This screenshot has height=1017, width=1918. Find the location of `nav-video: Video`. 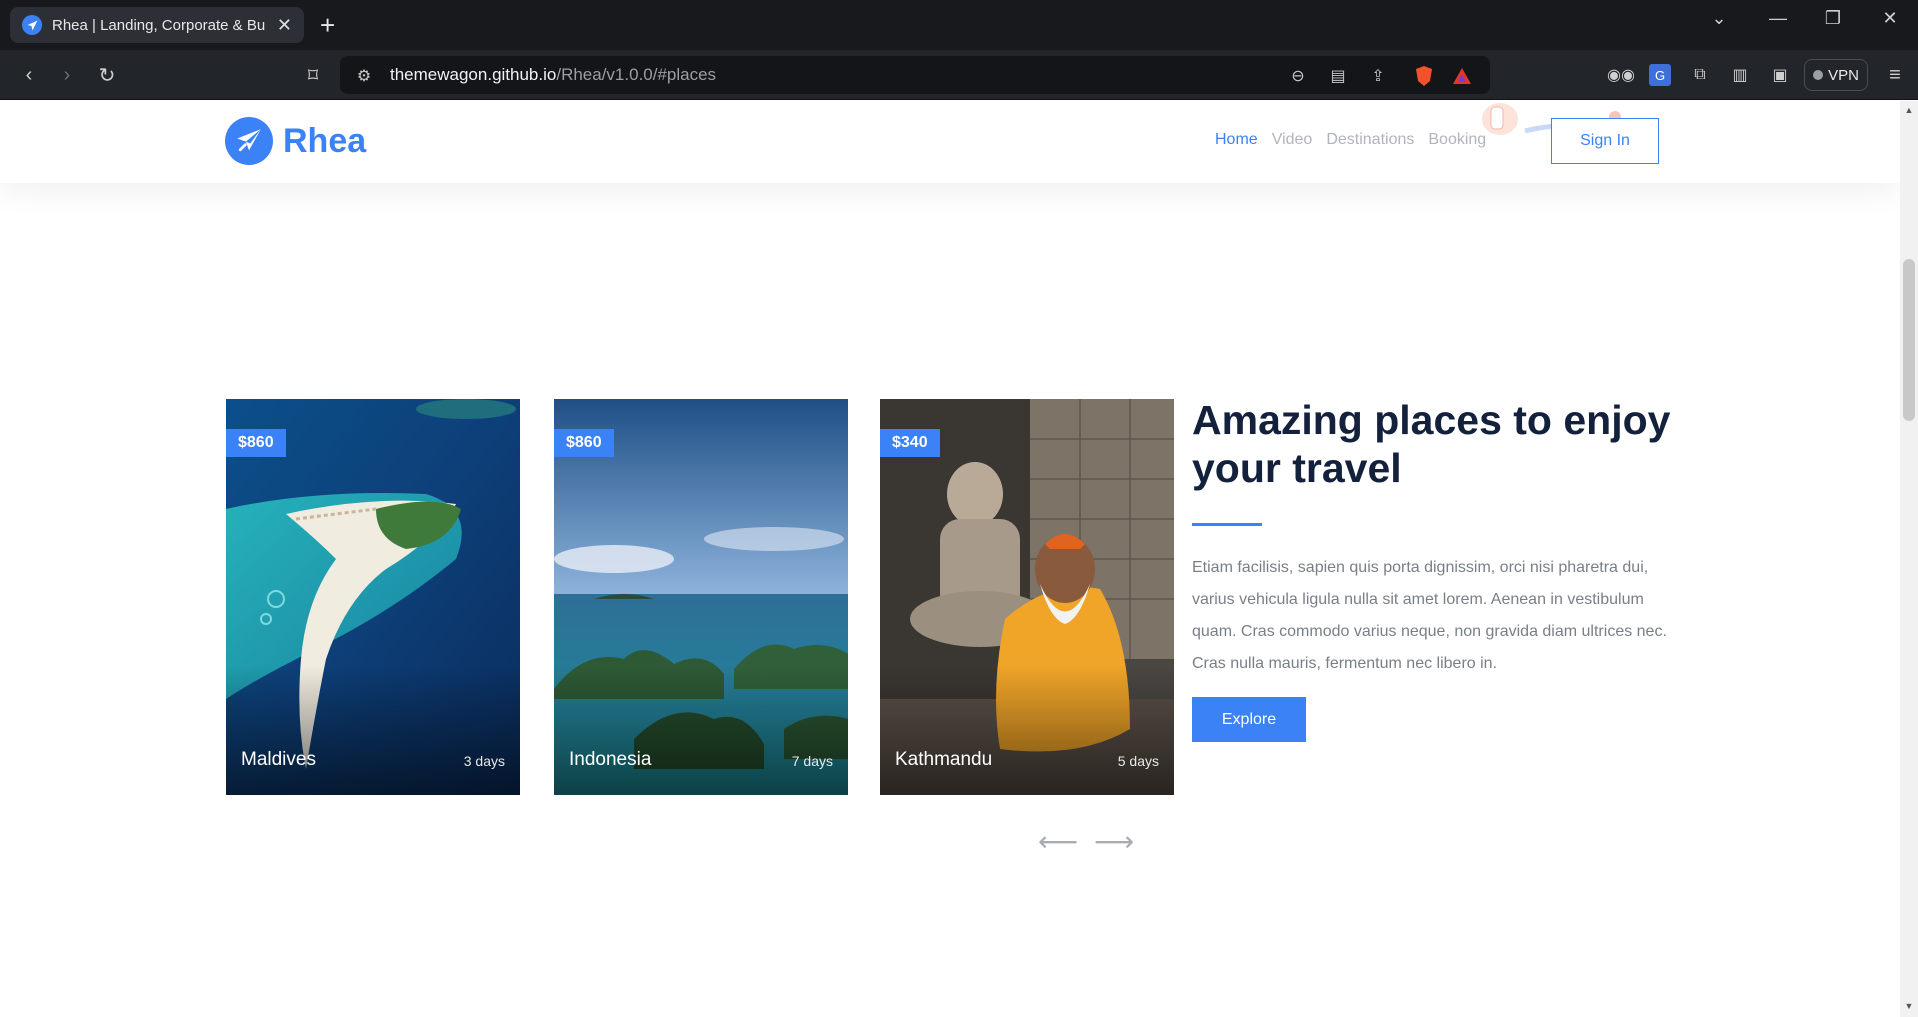

nav-video: Video is located at coordinates (1292, 140).